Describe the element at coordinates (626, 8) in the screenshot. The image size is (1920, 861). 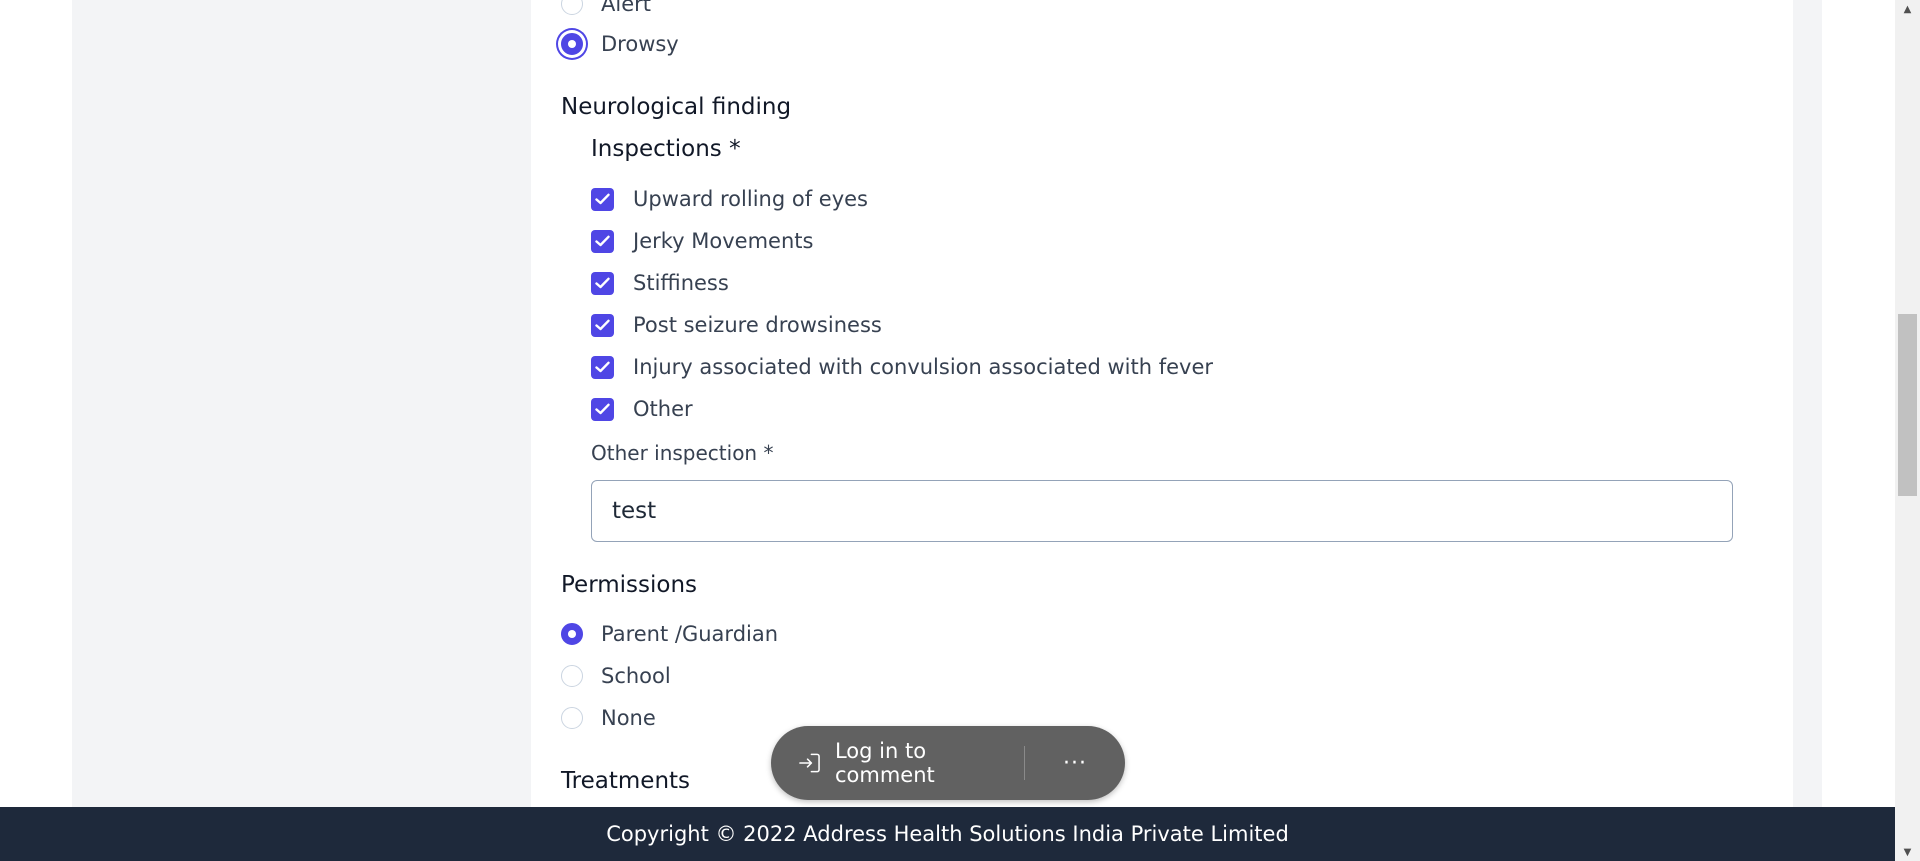
I see `radio-label-alert: Alert` at that location.